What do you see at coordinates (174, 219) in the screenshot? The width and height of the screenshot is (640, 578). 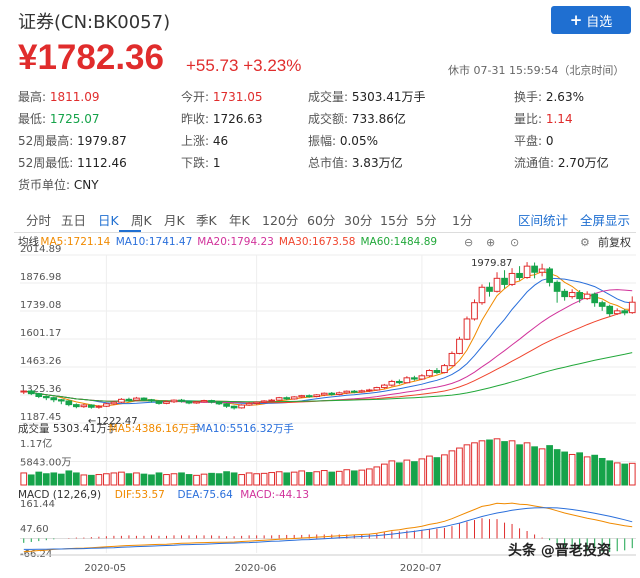 I see `tab-4: 月K` at bounding box center [174, 219].